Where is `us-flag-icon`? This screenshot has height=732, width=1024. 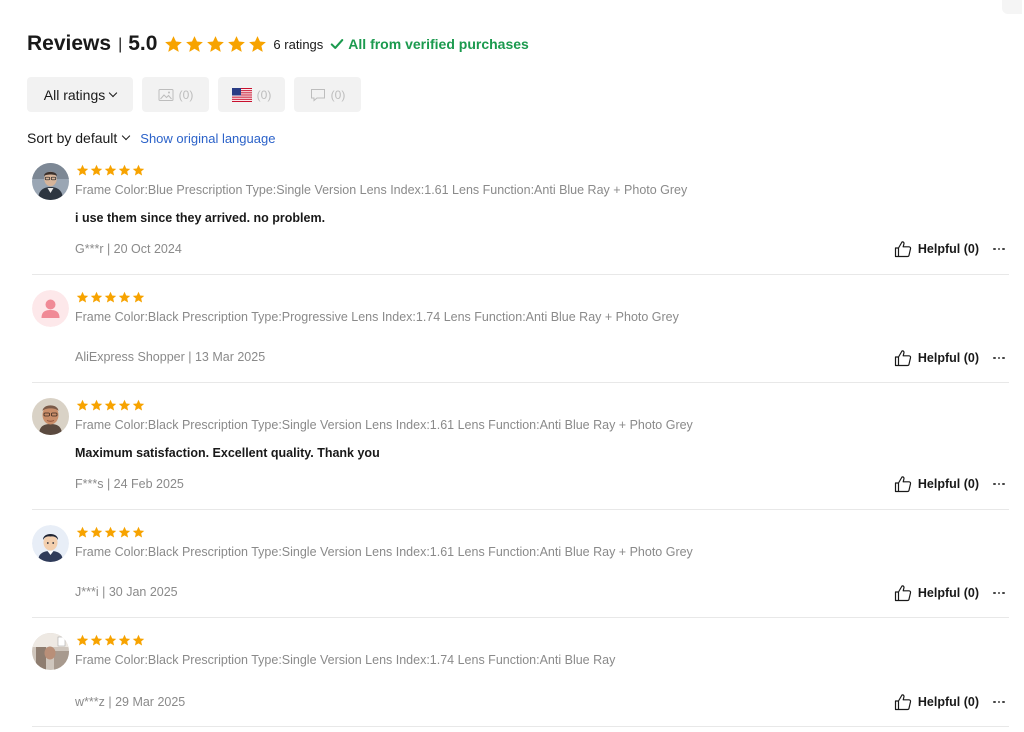
us-flag-icon is located at coordinates (241, 94).